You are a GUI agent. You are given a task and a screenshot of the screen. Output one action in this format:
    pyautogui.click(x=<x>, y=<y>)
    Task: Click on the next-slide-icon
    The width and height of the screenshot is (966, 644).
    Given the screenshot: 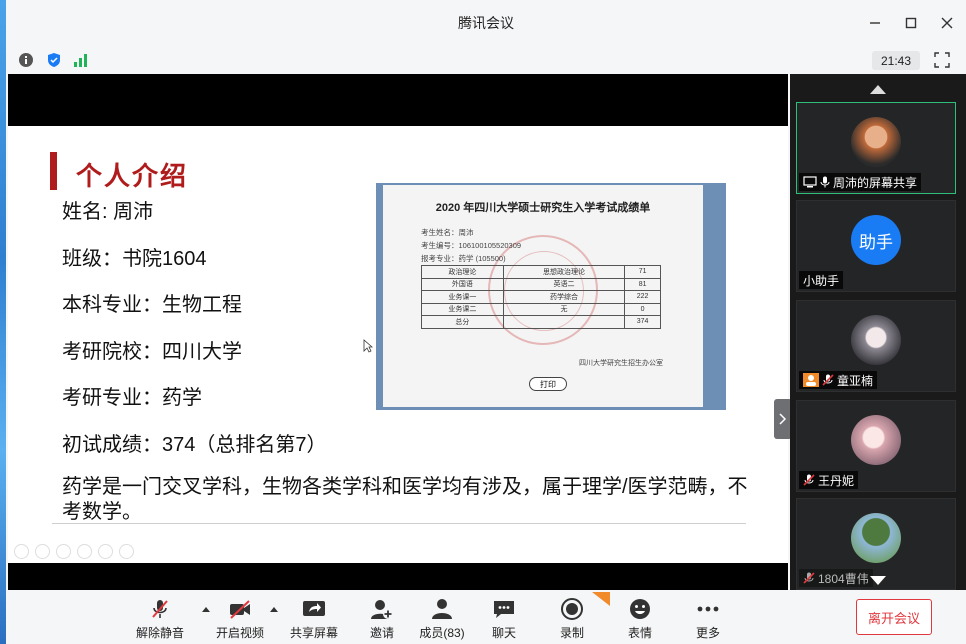 What is the action you would take?
    pyautogui.click(x=42, y=551)
    